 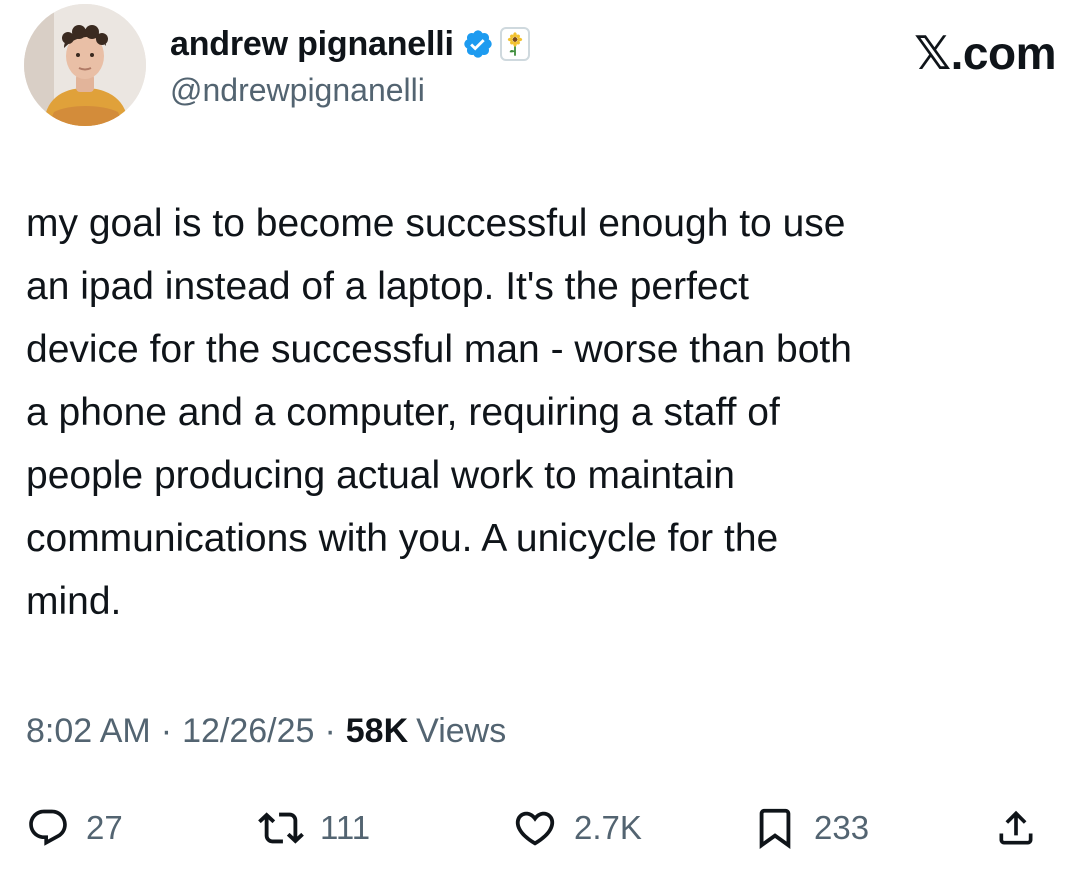 I want to click on tweet-date: 12/26/25, so click(x=248, y=731).